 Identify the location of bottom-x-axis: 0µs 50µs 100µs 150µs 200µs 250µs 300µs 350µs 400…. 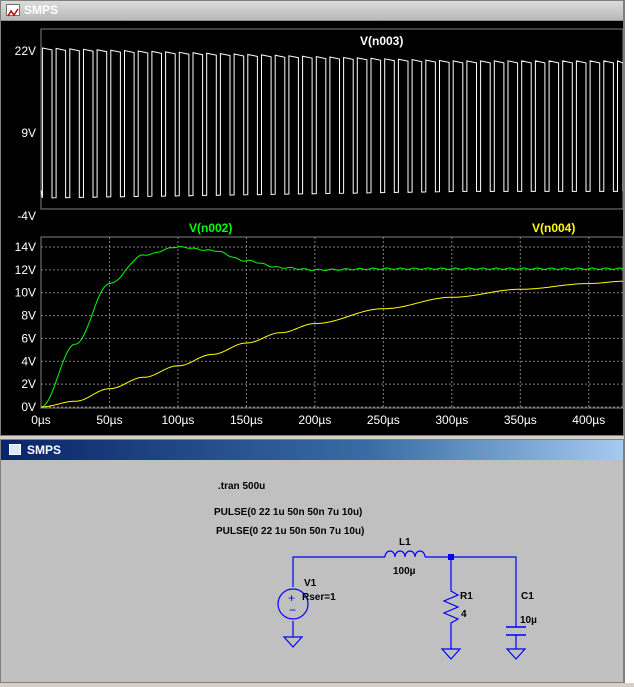
(318, 420).